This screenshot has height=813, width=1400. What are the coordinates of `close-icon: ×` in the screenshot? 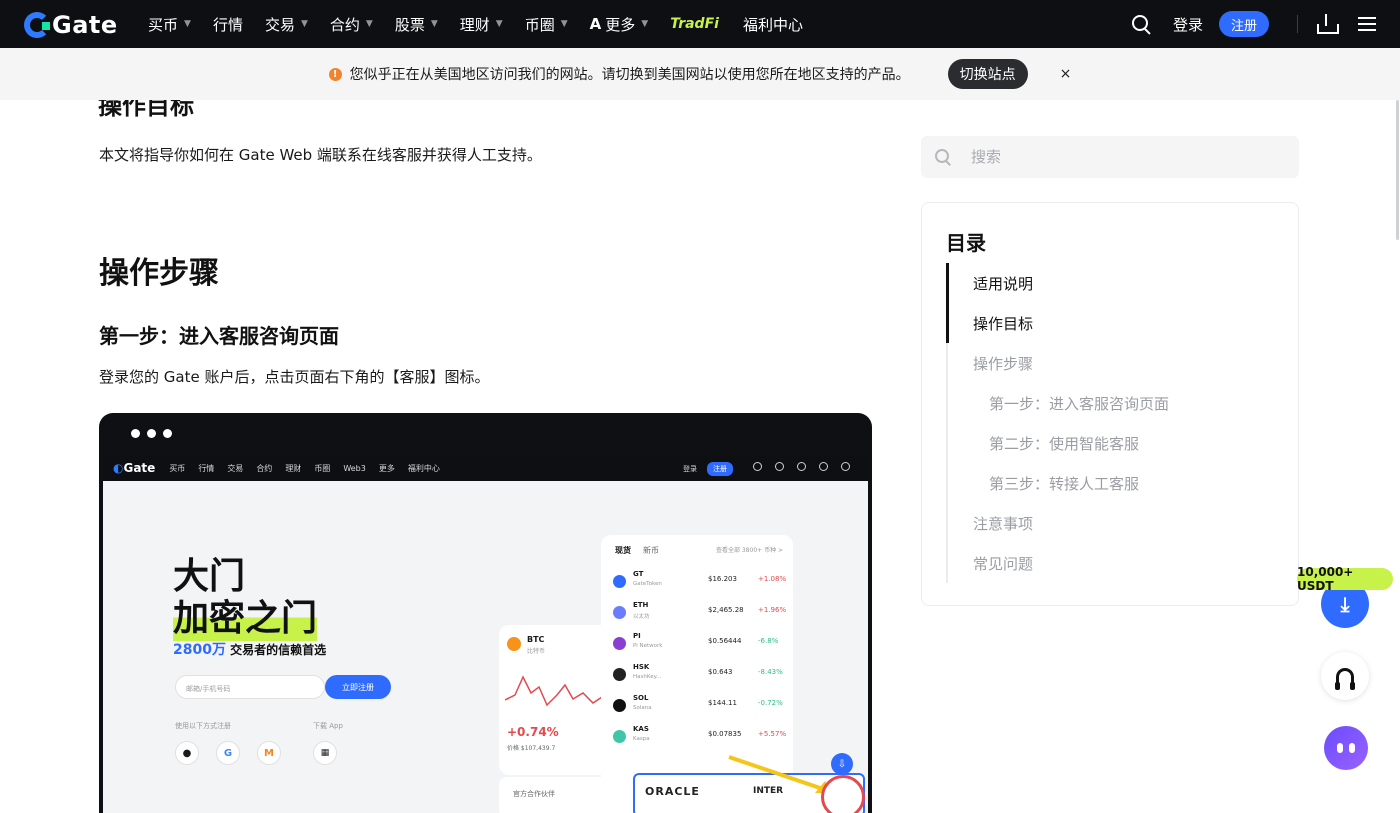 It's located at (1066, 74).